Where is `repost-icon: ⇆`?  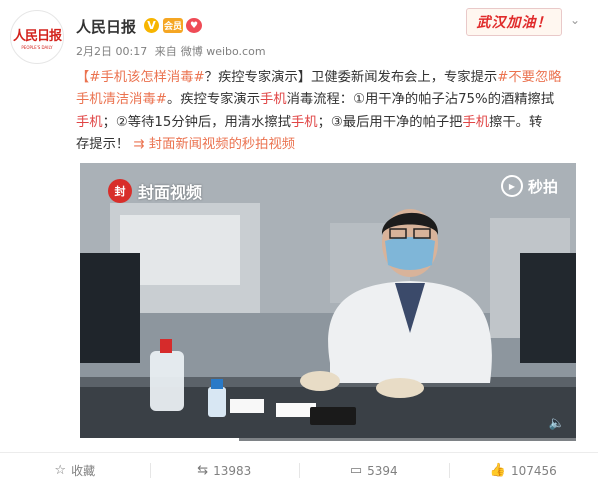
repost-icon: ⇆ is located at coordinates (203, 470).